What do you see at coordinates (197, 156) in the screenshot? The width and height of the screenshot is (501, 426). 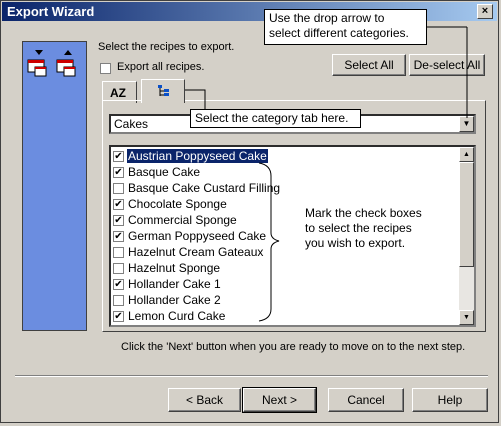 I see `recipe-label: Austrian Poppyseed Cake` at bounding box center [197, 156].